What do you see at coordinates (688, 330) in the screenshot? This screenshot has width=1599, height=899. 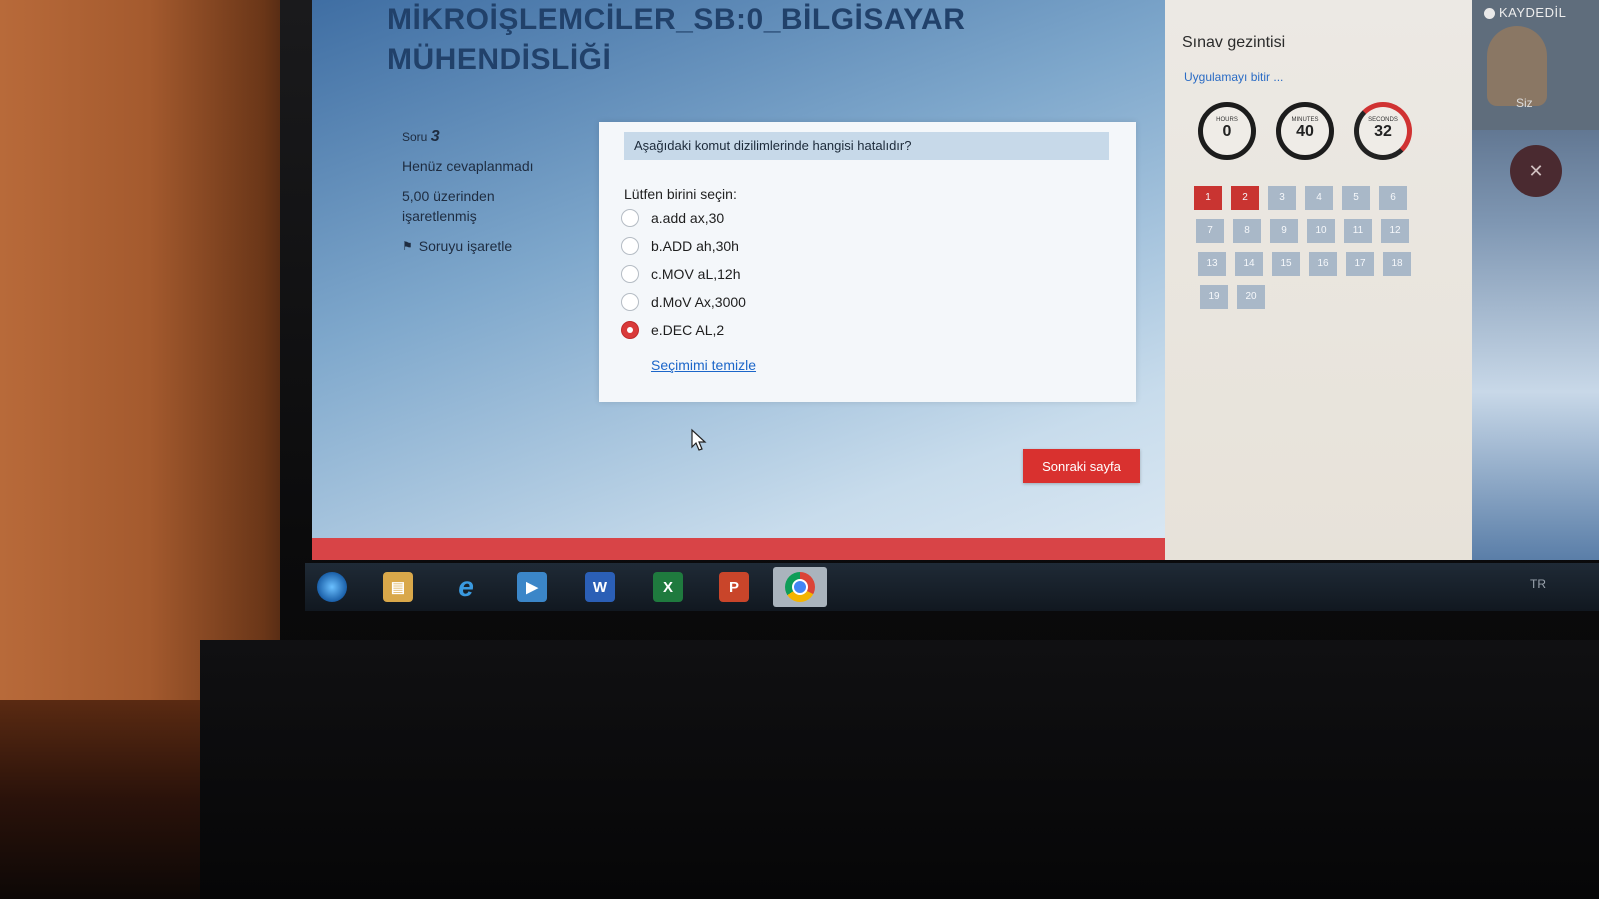 I see `answer-option-label: e.DEC AL,2` at bounding box center [688, 330].